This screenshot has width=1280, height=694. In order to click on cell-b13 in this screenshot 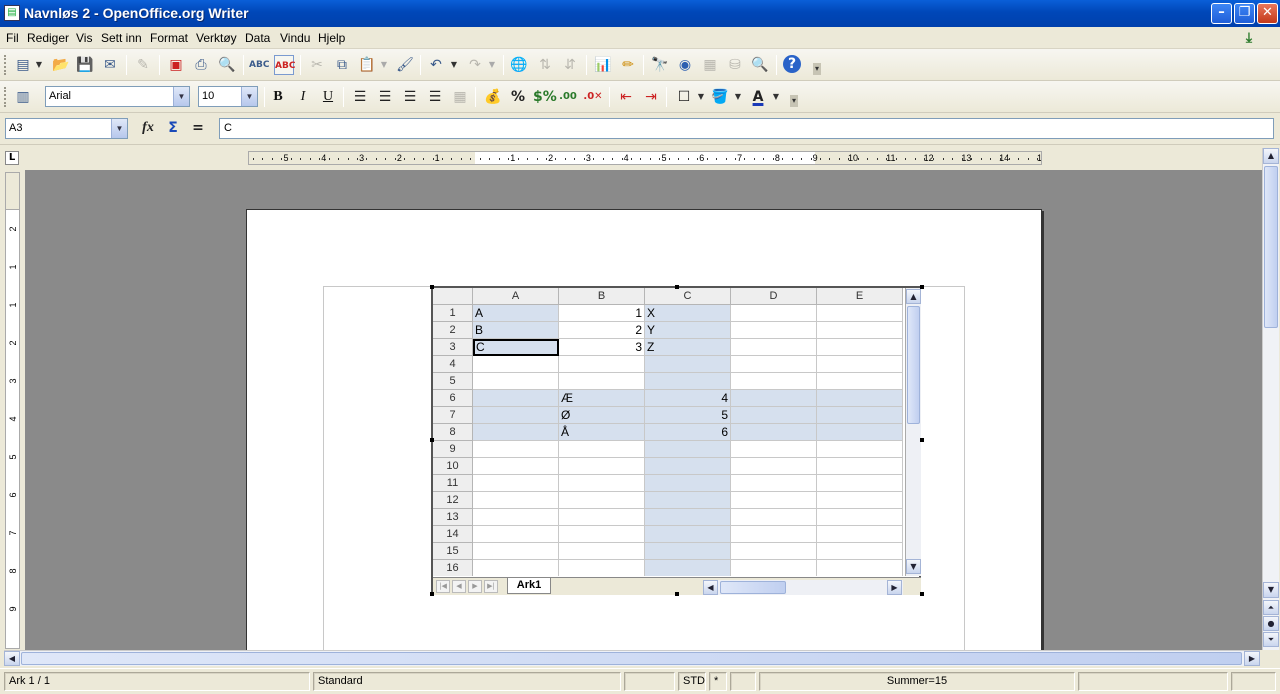, I will do `click(602, 517)`.